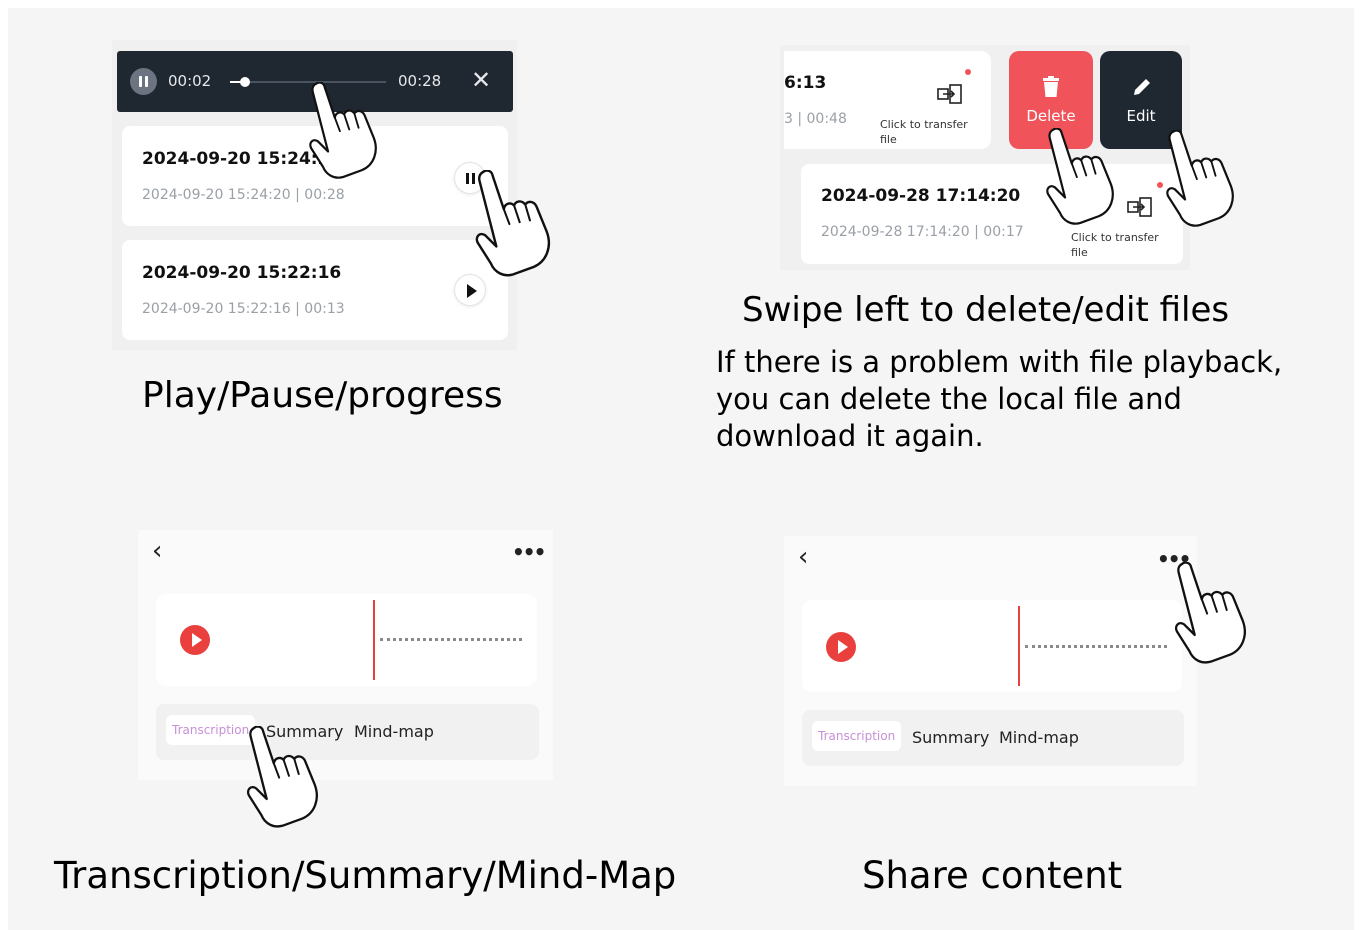 The height and width of the screenshot is (930, 1359). I want to click on unread-dot, so click(968, 72).